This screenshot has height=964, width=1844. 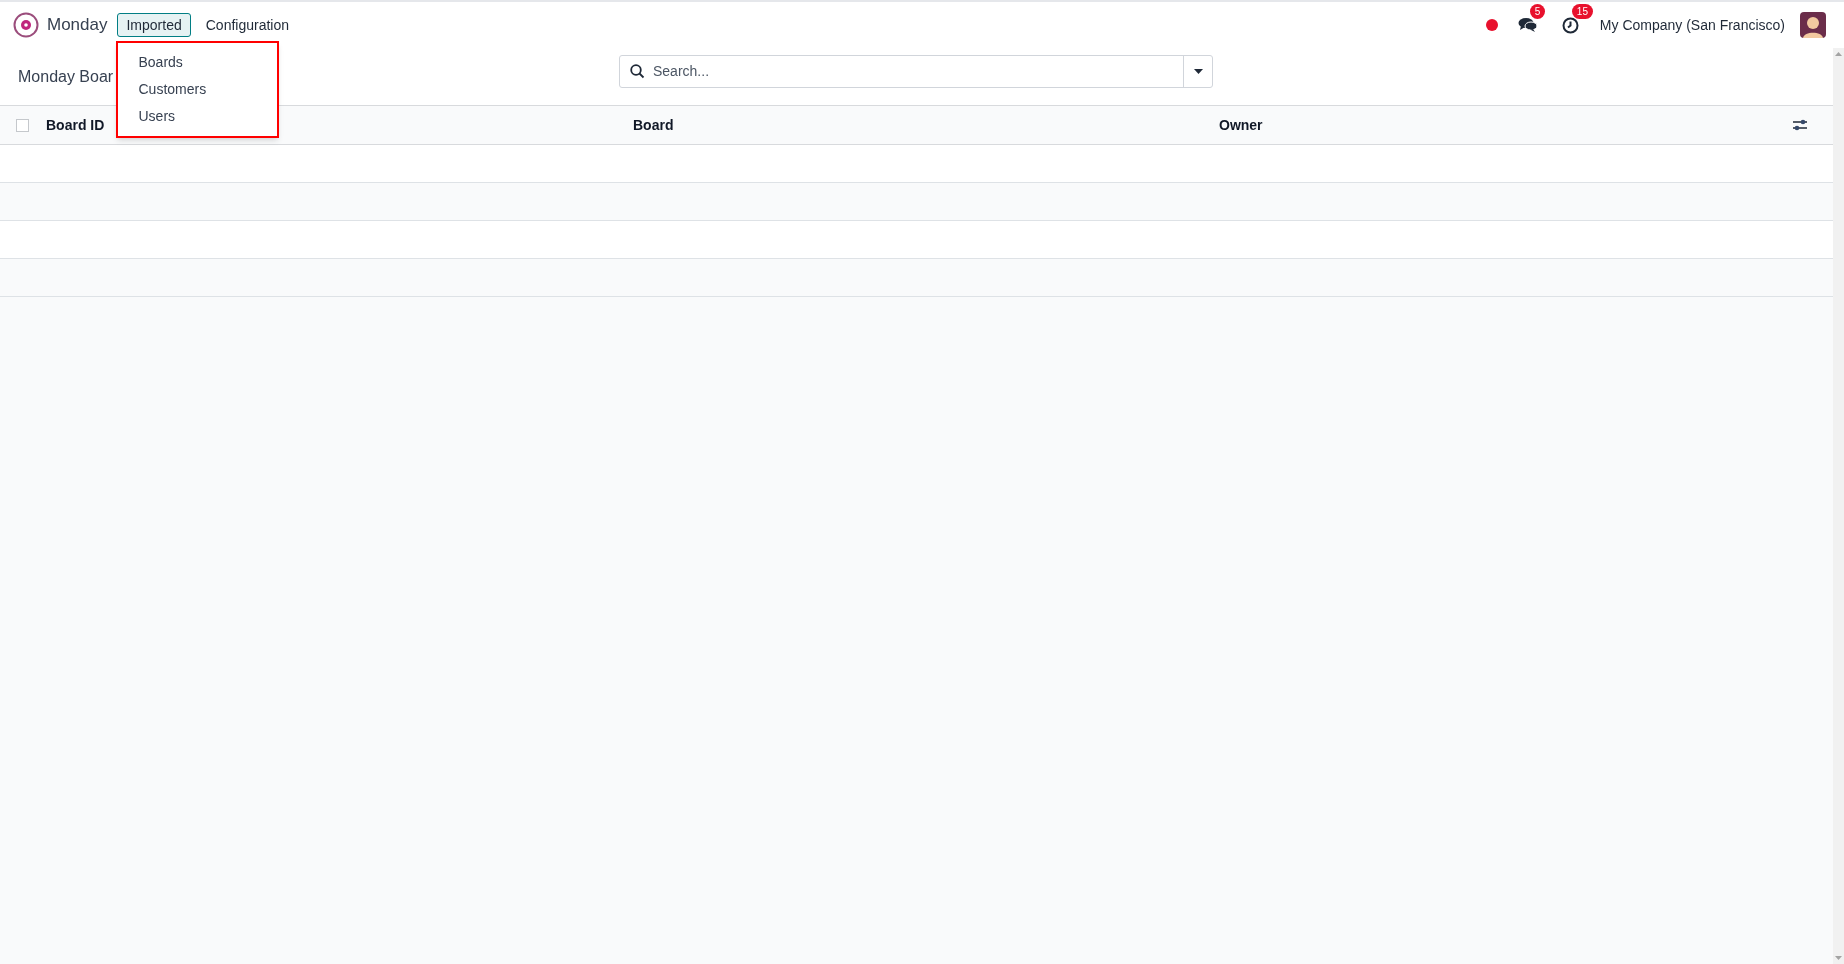 I want to click on company-name: My Company (San Francisco), so click(x=1692, y=25).